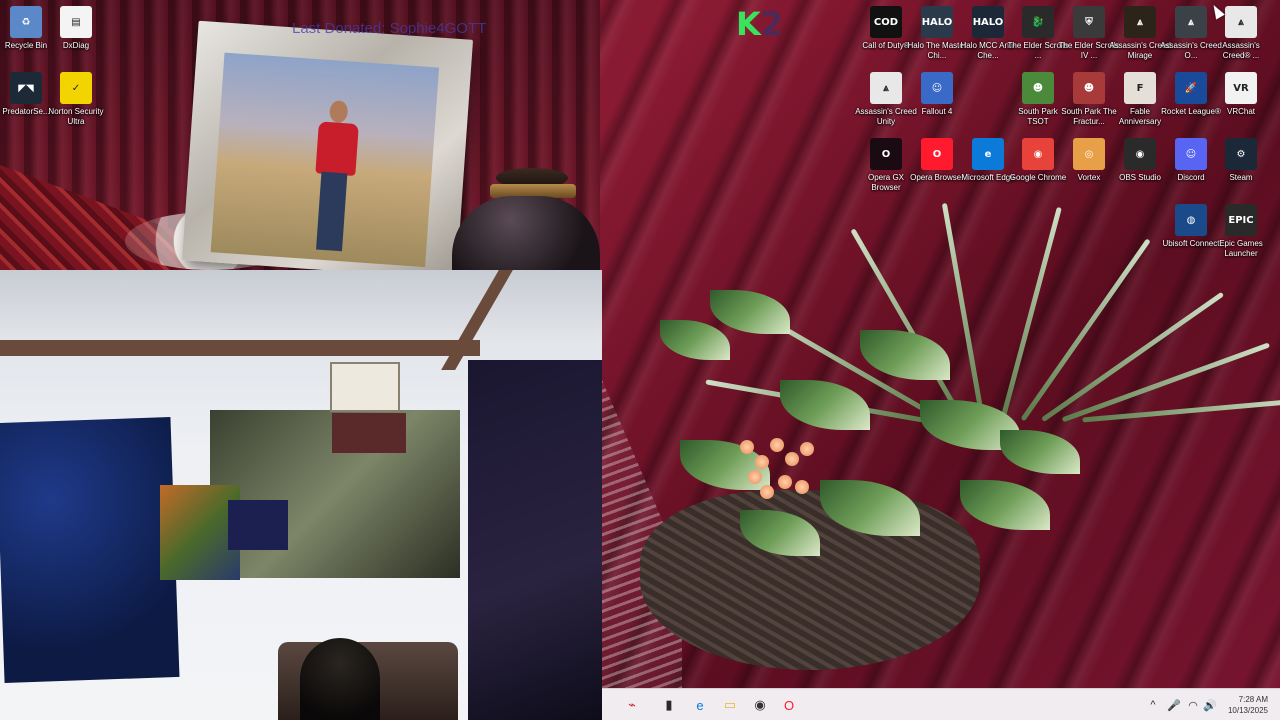 The image size is (1280, 720). I want to click on desktop-icon-vortex: ◎ Vortex, so click(1089, 170).